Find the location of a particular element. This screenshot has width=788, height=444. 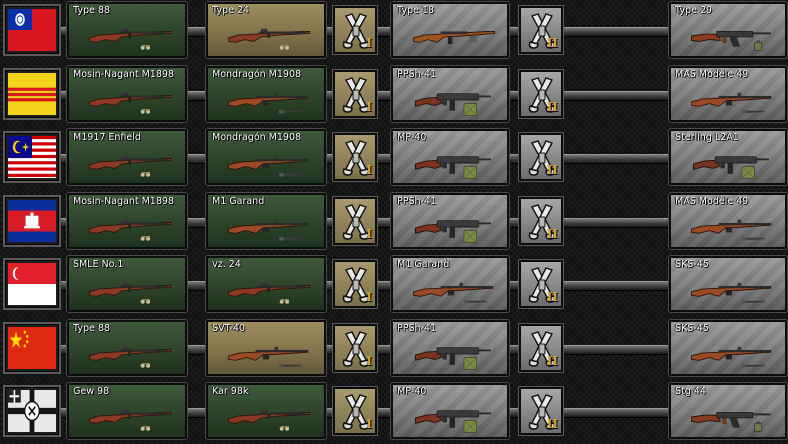

tech-card-title: Gew 98 is located at coordinates (91, 391).